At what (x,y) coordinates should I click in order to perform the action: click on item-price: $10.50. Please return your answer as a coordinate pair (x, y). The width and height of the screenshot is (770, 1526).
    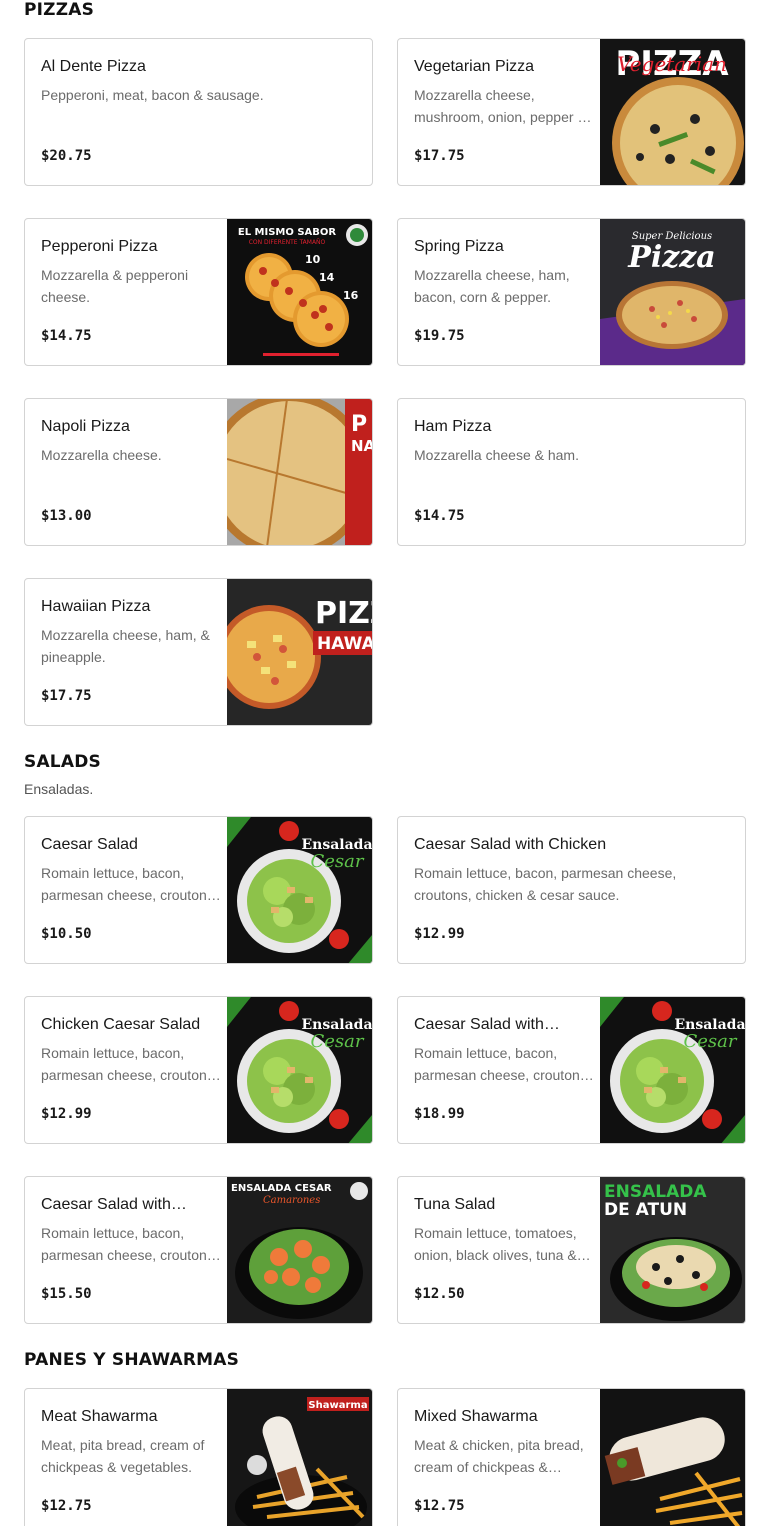
    Looking at the image, I should click on (66, 934).